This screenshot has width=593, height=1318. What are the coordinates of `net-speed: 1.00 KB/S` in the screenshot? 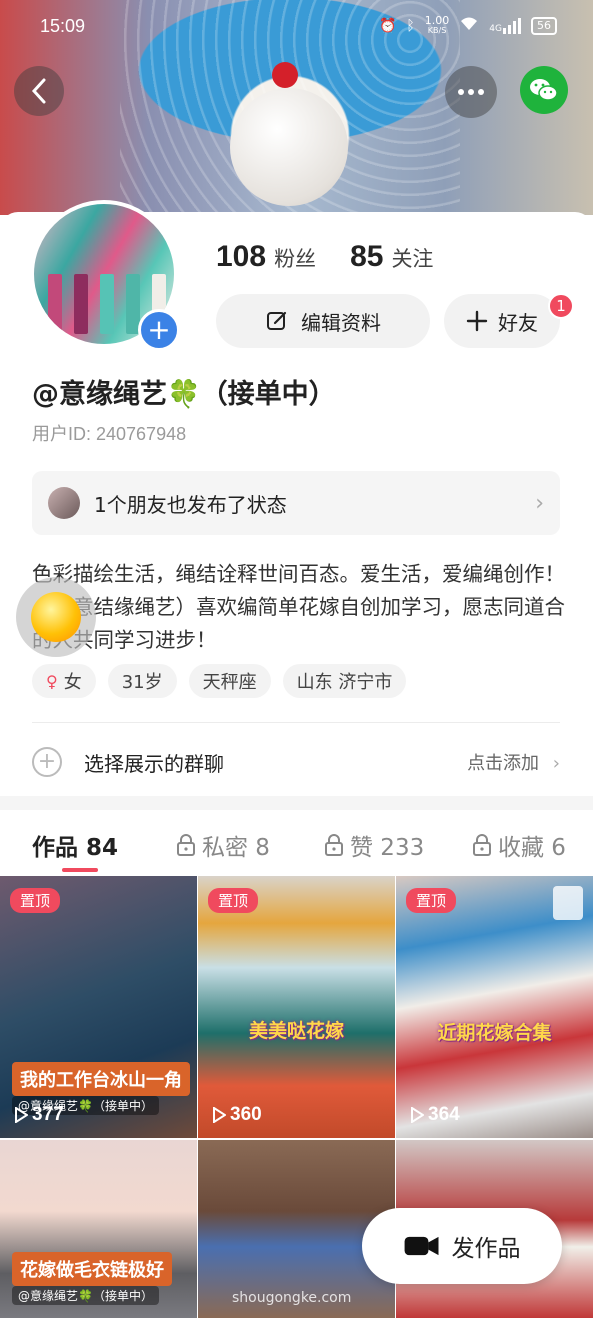 It's located at (437, 24).